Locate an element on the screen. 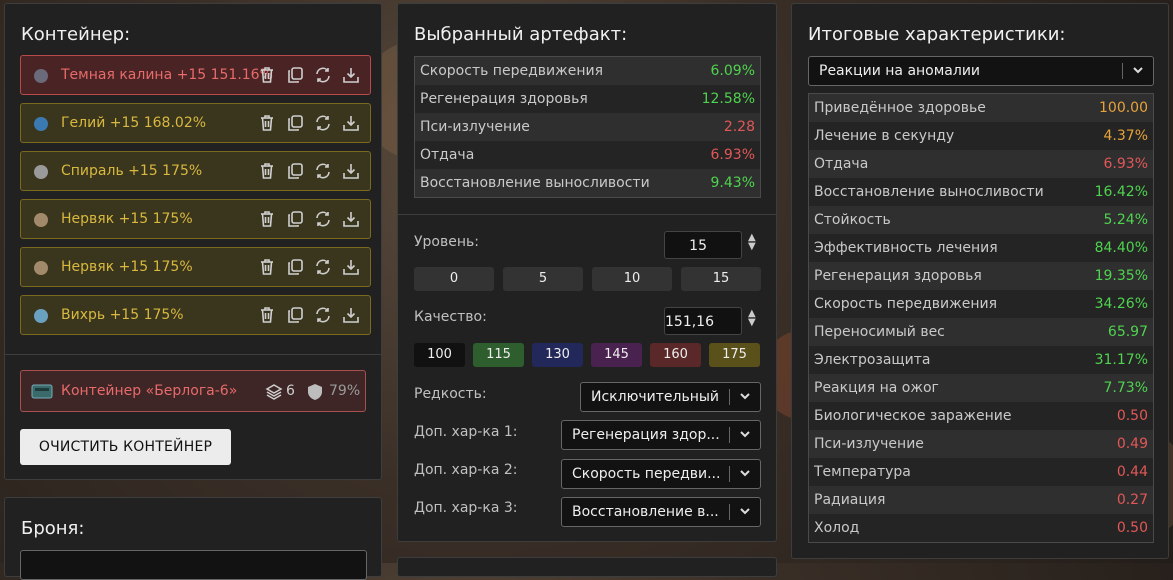 Image resolution: width=1173 pixels, height=580 pixels. level-preset-button: 10 is located at coordinates (632, 279).